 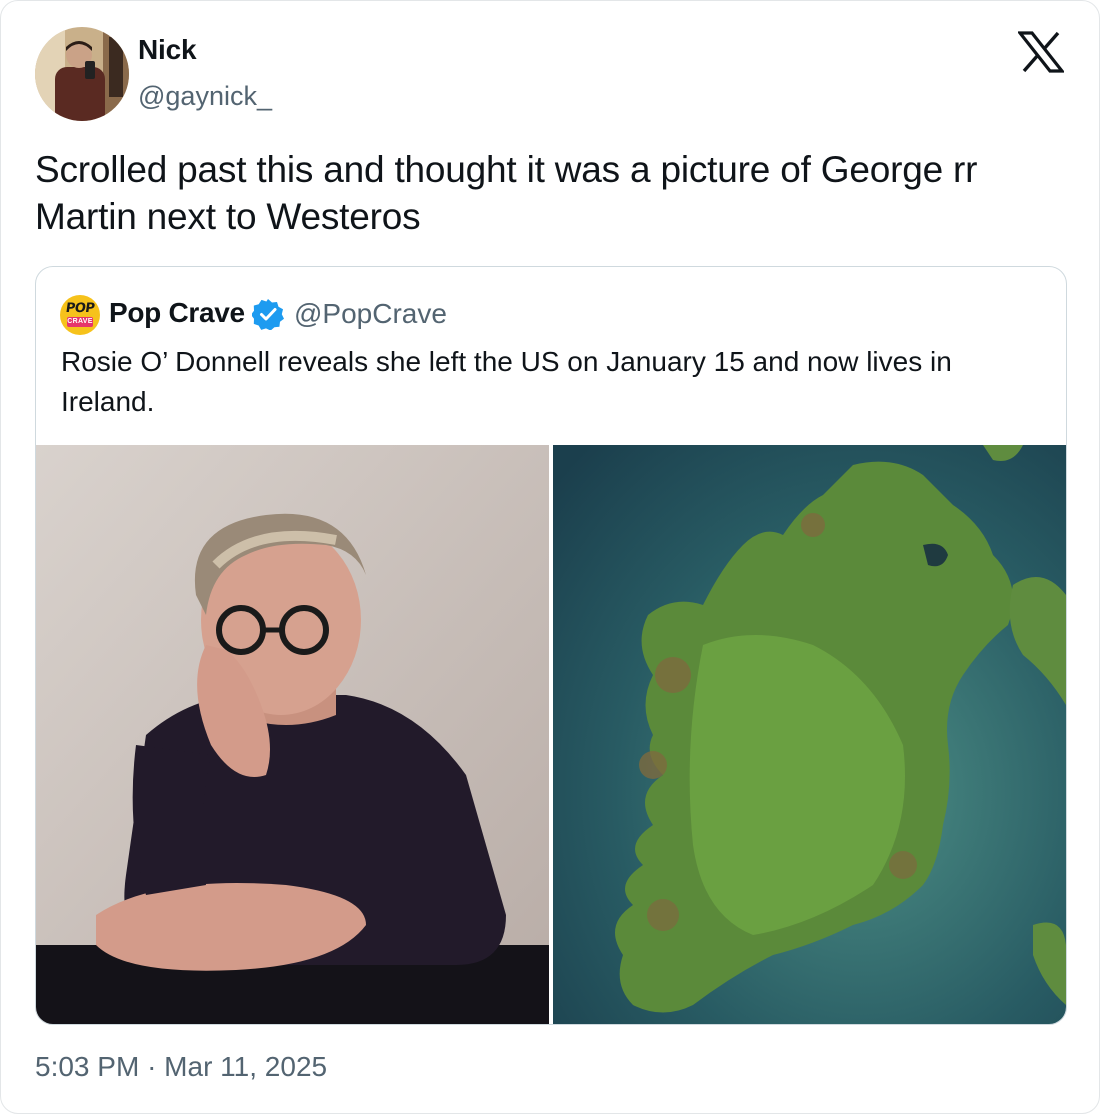 What do you see at coordinates (205, 96) in the screenshot?
I see `author-handle: @gaynick_` at bounding box center [205, 96].